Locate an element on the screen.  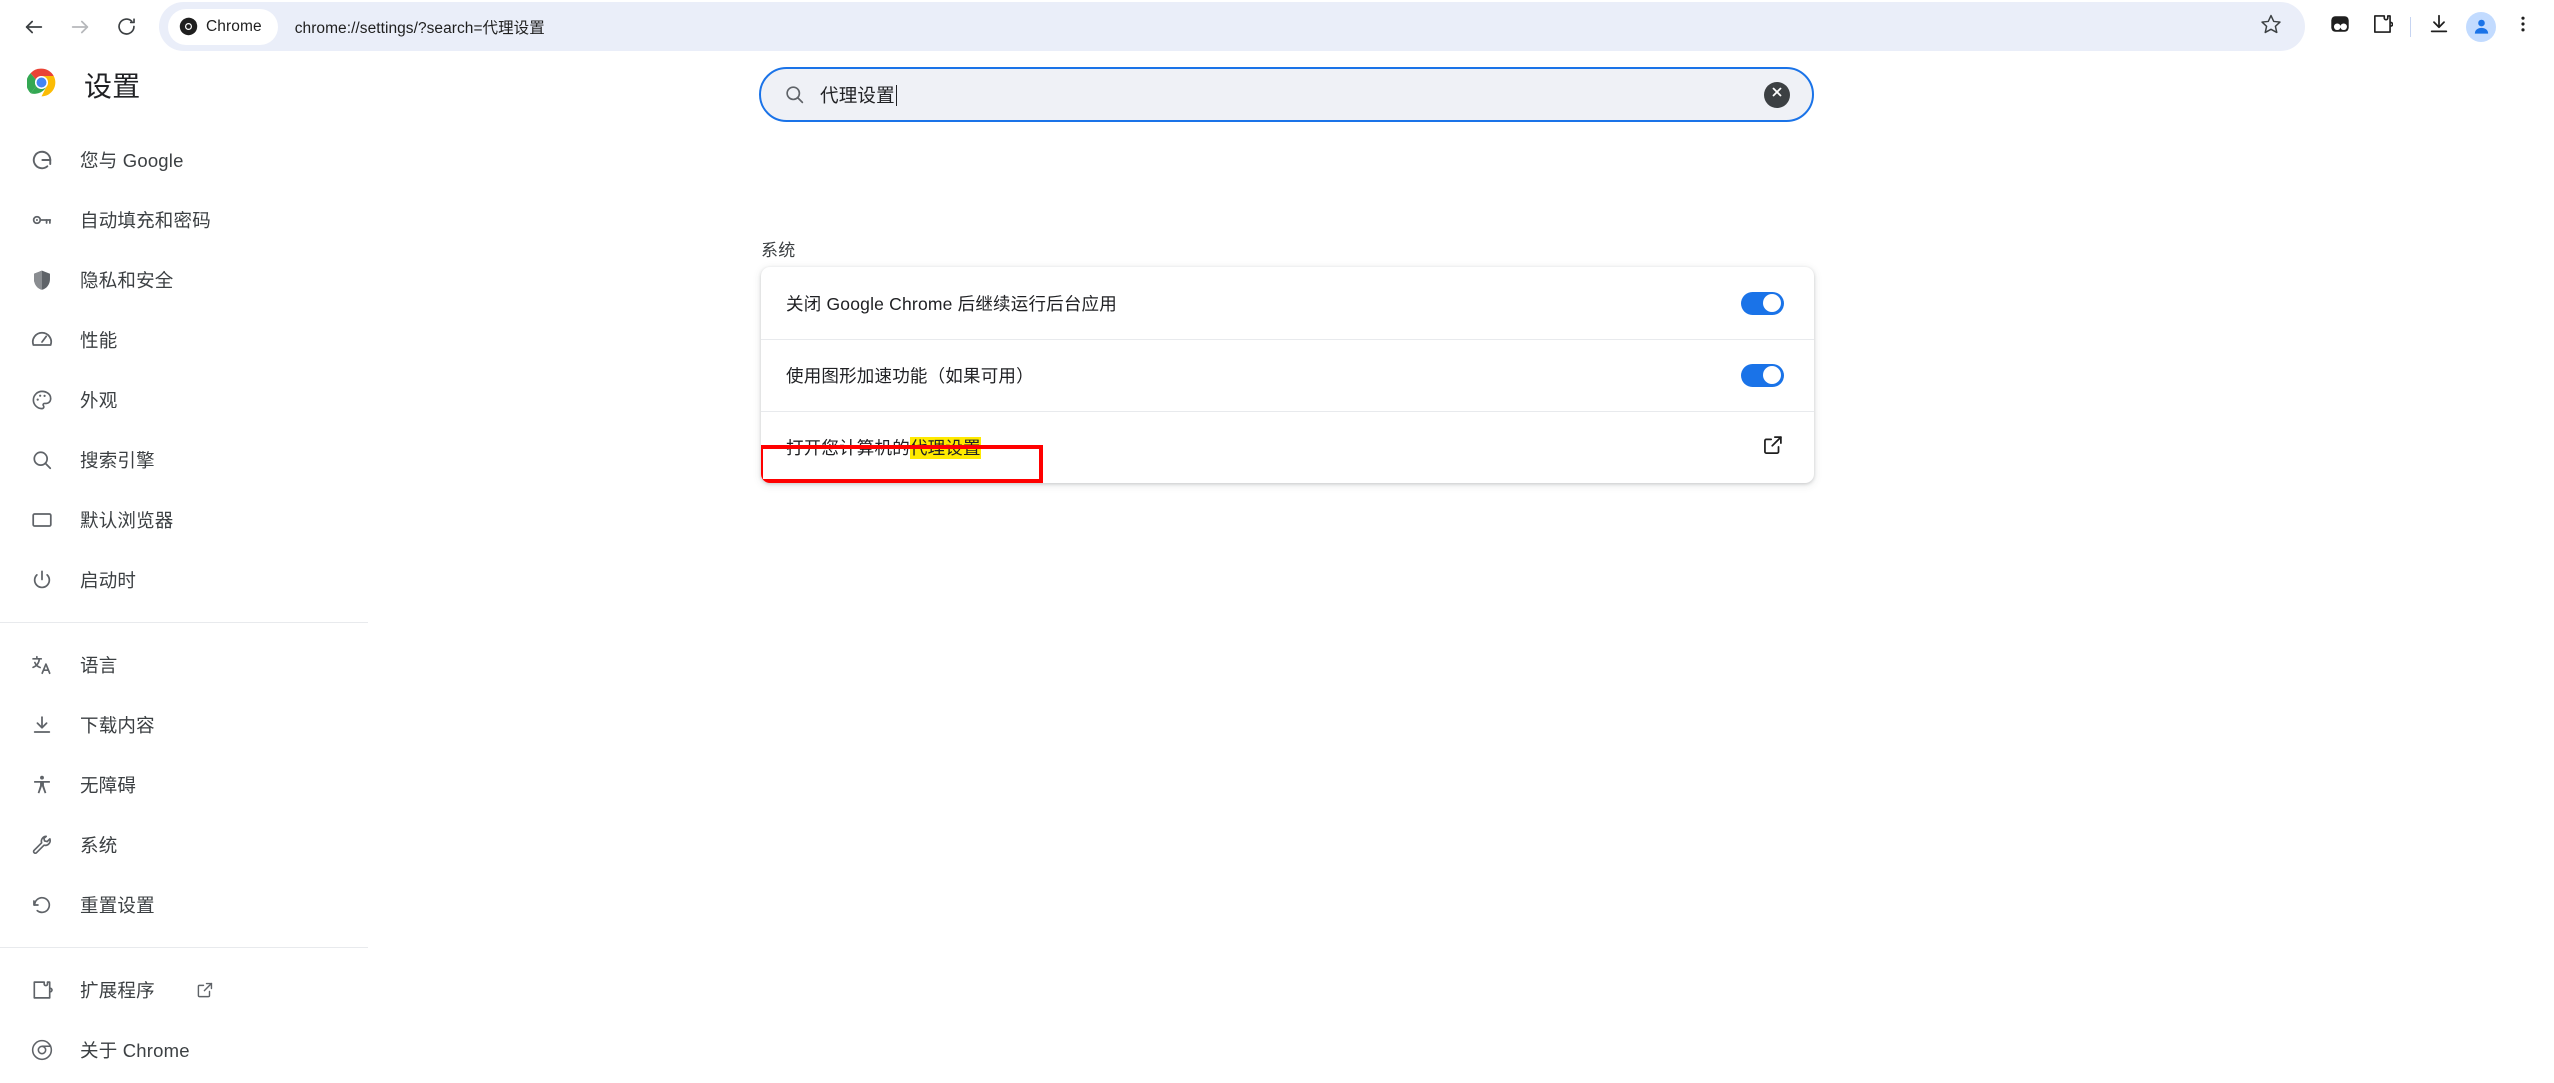
sidebar-header: 设置 is located at coordinates (184, 85).